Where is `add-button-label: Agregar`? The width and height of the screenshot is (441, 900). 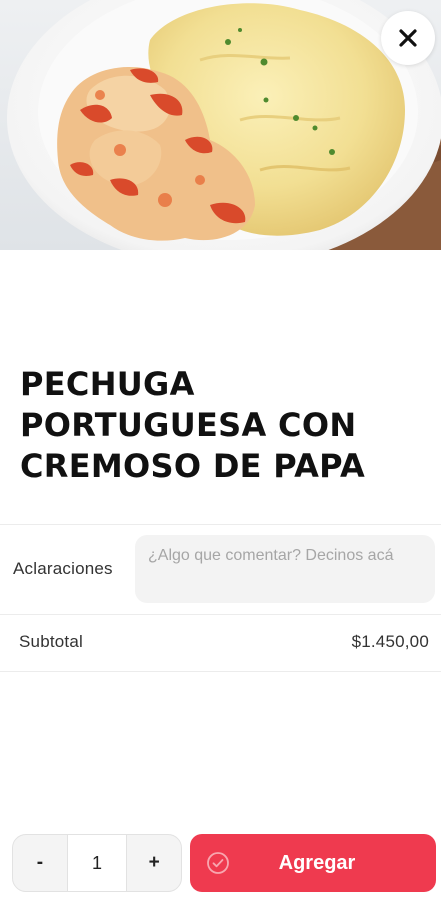 add-button-label: Agregar is located at coordinates (317, 862).